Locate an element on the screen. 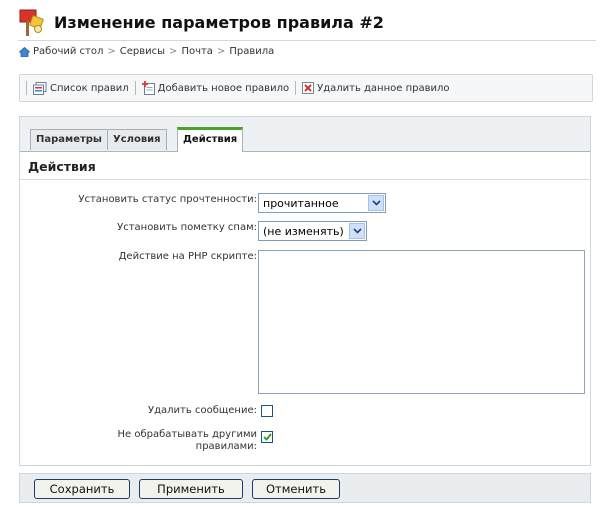 Image resolution: width=602 pixels, height=507 pixels. section-title: Действия is located at coordinates (62, 166).